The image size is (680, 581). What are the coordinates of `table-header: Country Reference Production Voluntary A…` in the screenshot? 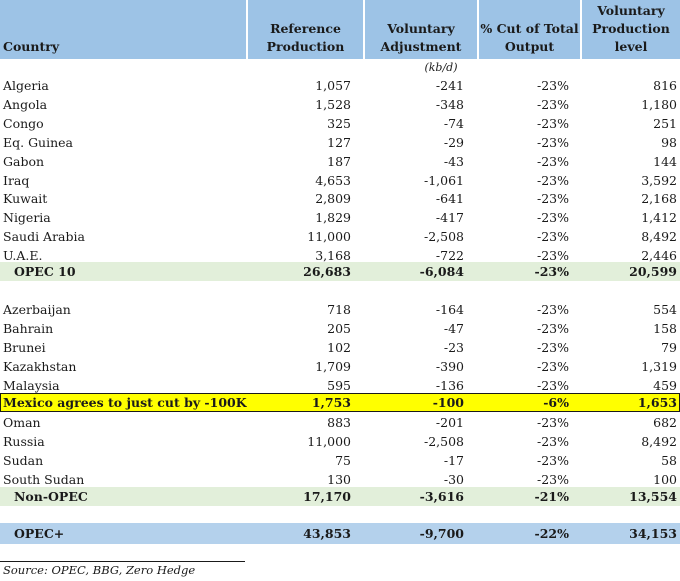 It's located at (340, 29).